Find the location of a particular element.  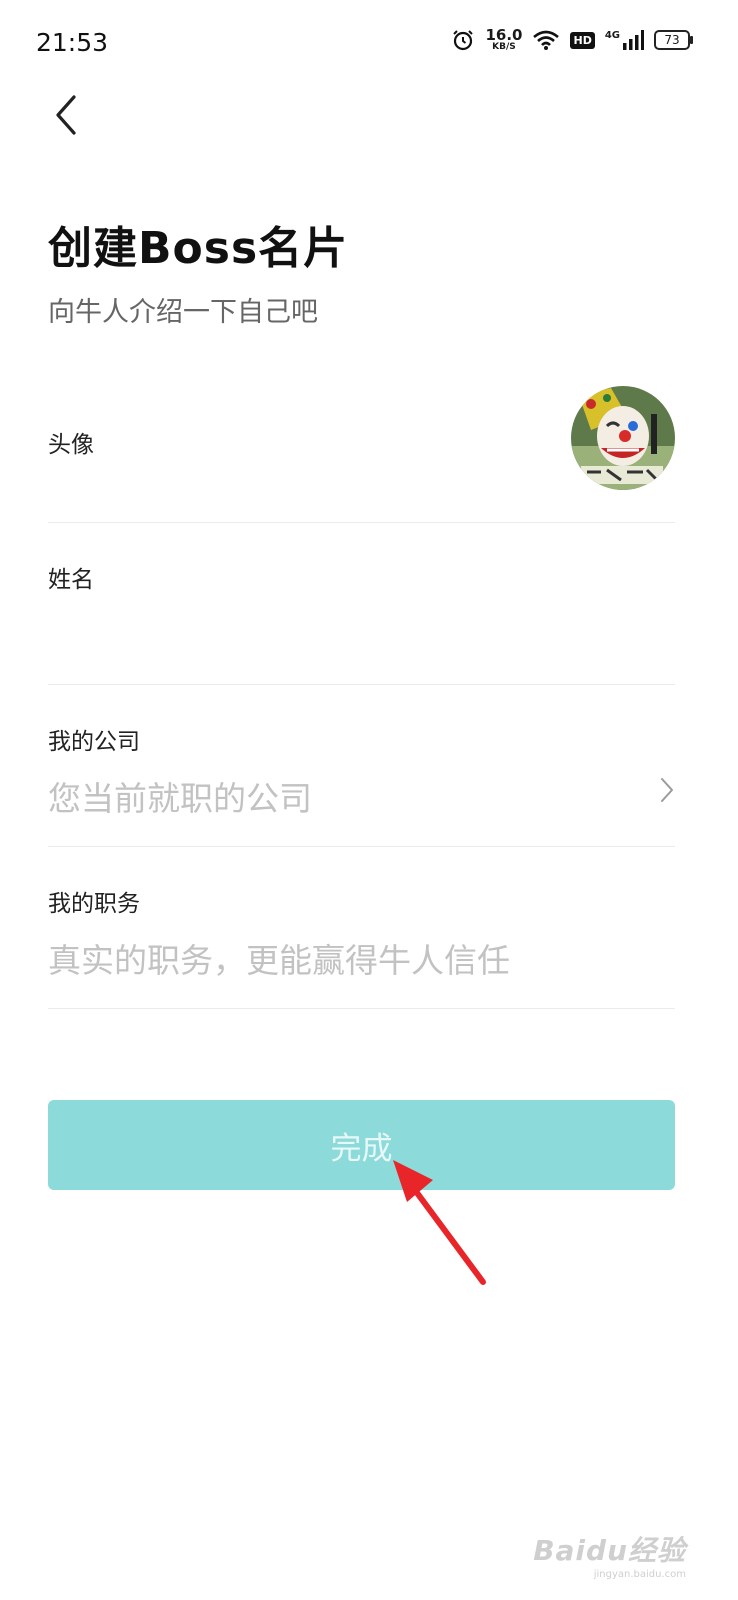

page-subtitle: 向牛人介绍一下自己吧 is located at coordinates (183, 312).